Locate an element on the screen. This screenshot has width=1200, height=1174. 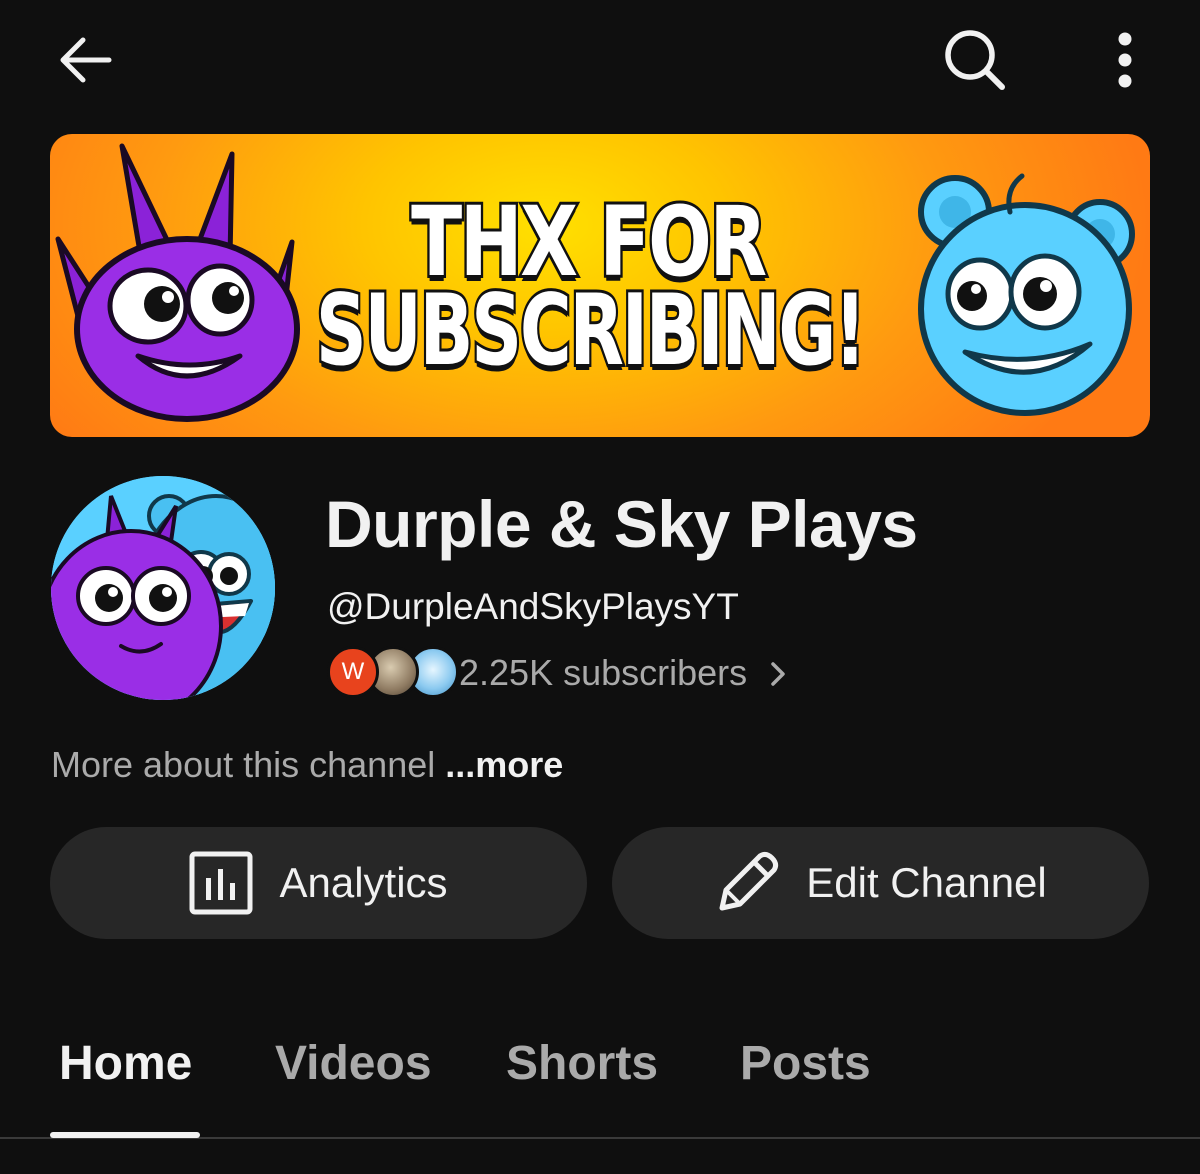
pencil-icon is located at coordinates (747, 883).